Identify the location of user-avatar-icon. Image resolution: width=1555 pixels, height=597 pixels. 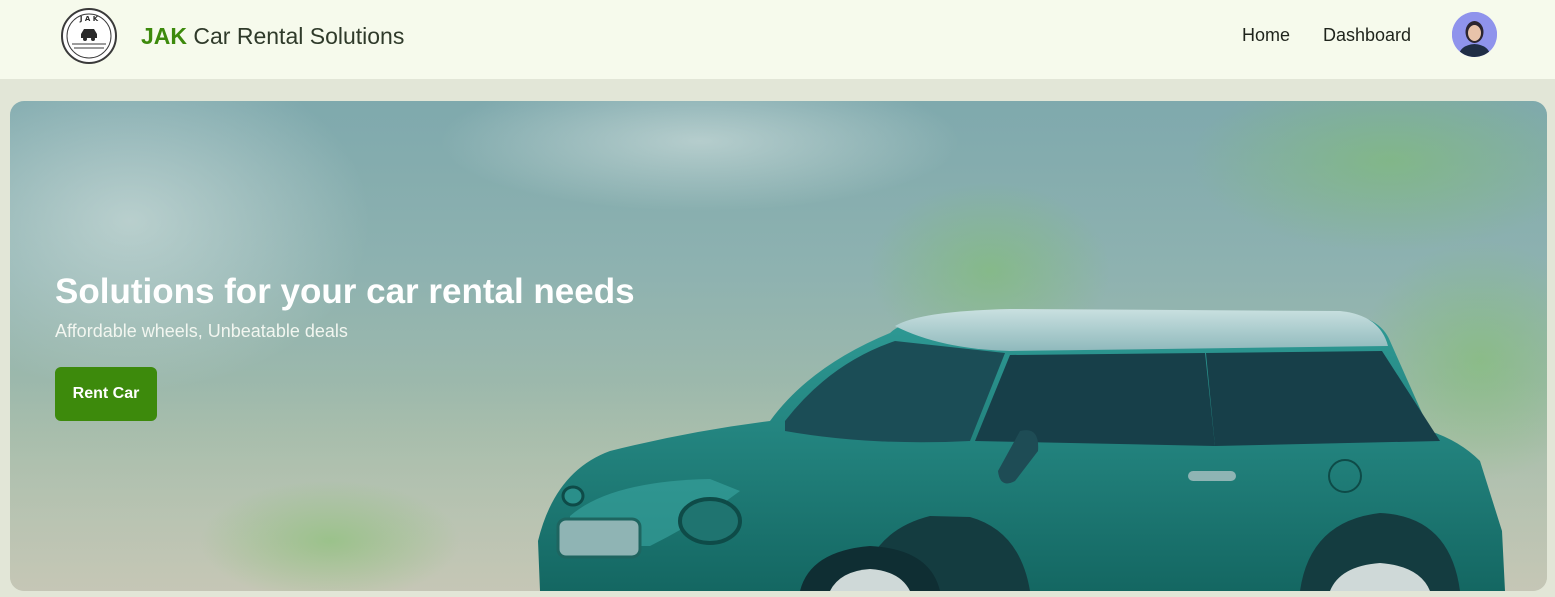
(1474, 34).